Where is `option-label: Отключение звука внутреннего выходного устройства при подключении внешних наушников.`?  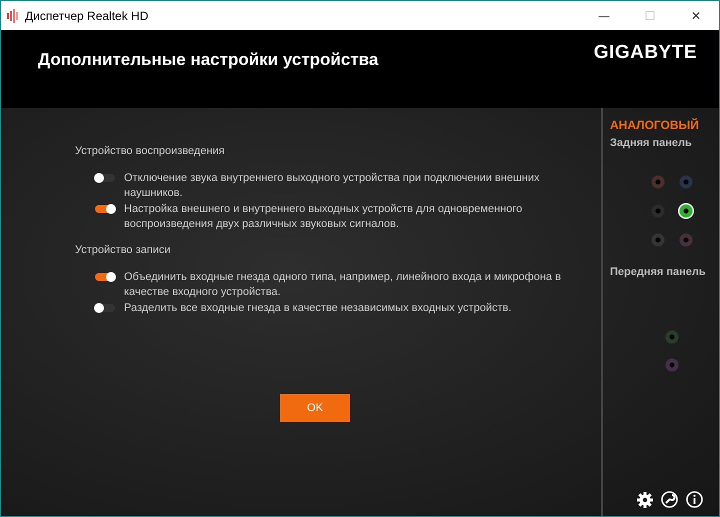 option-label: Отключение звука внутреннего выходного устройства при подключении внешних наушников. is located at coordinates (332, 186).